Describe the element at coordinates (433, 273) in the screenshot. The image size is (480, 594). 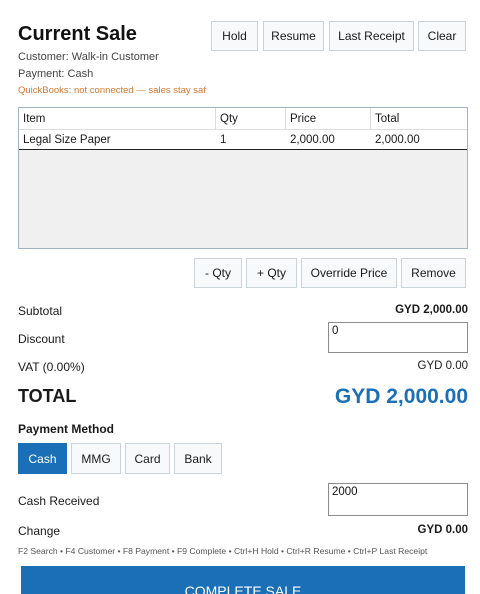
I see `remove-button: Remove` at that location.